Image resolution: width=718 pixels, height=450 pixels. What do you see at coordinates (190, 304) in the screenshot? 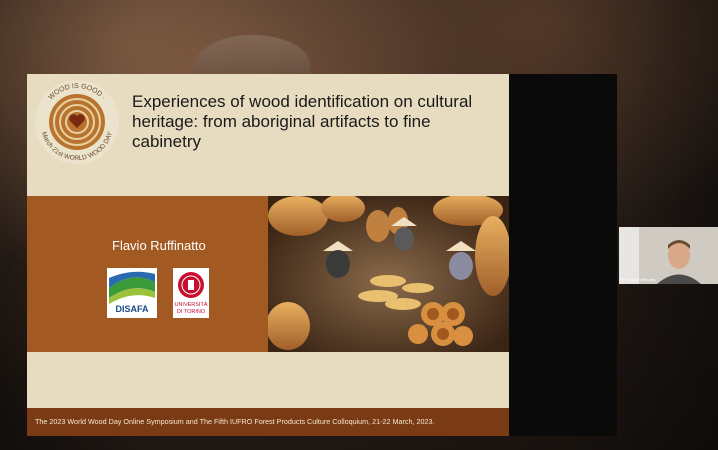
I see `unito-label-1: UNIVERSITÀ` at bounding box center [190, 304].